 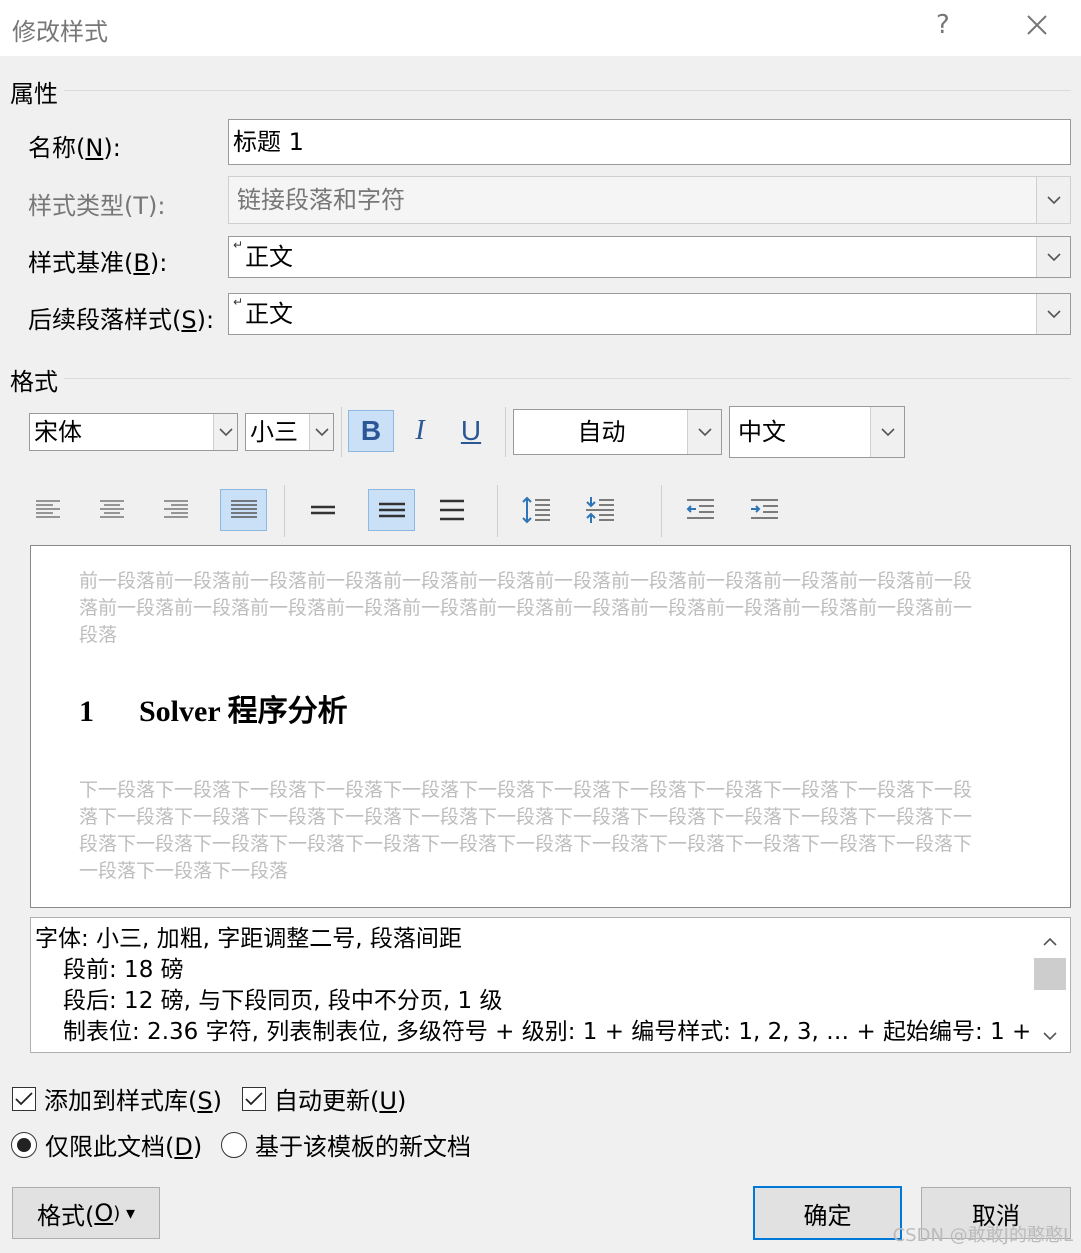 I want to click on auto-update-option: 自动更新(U), so click(x=324, y=1098).